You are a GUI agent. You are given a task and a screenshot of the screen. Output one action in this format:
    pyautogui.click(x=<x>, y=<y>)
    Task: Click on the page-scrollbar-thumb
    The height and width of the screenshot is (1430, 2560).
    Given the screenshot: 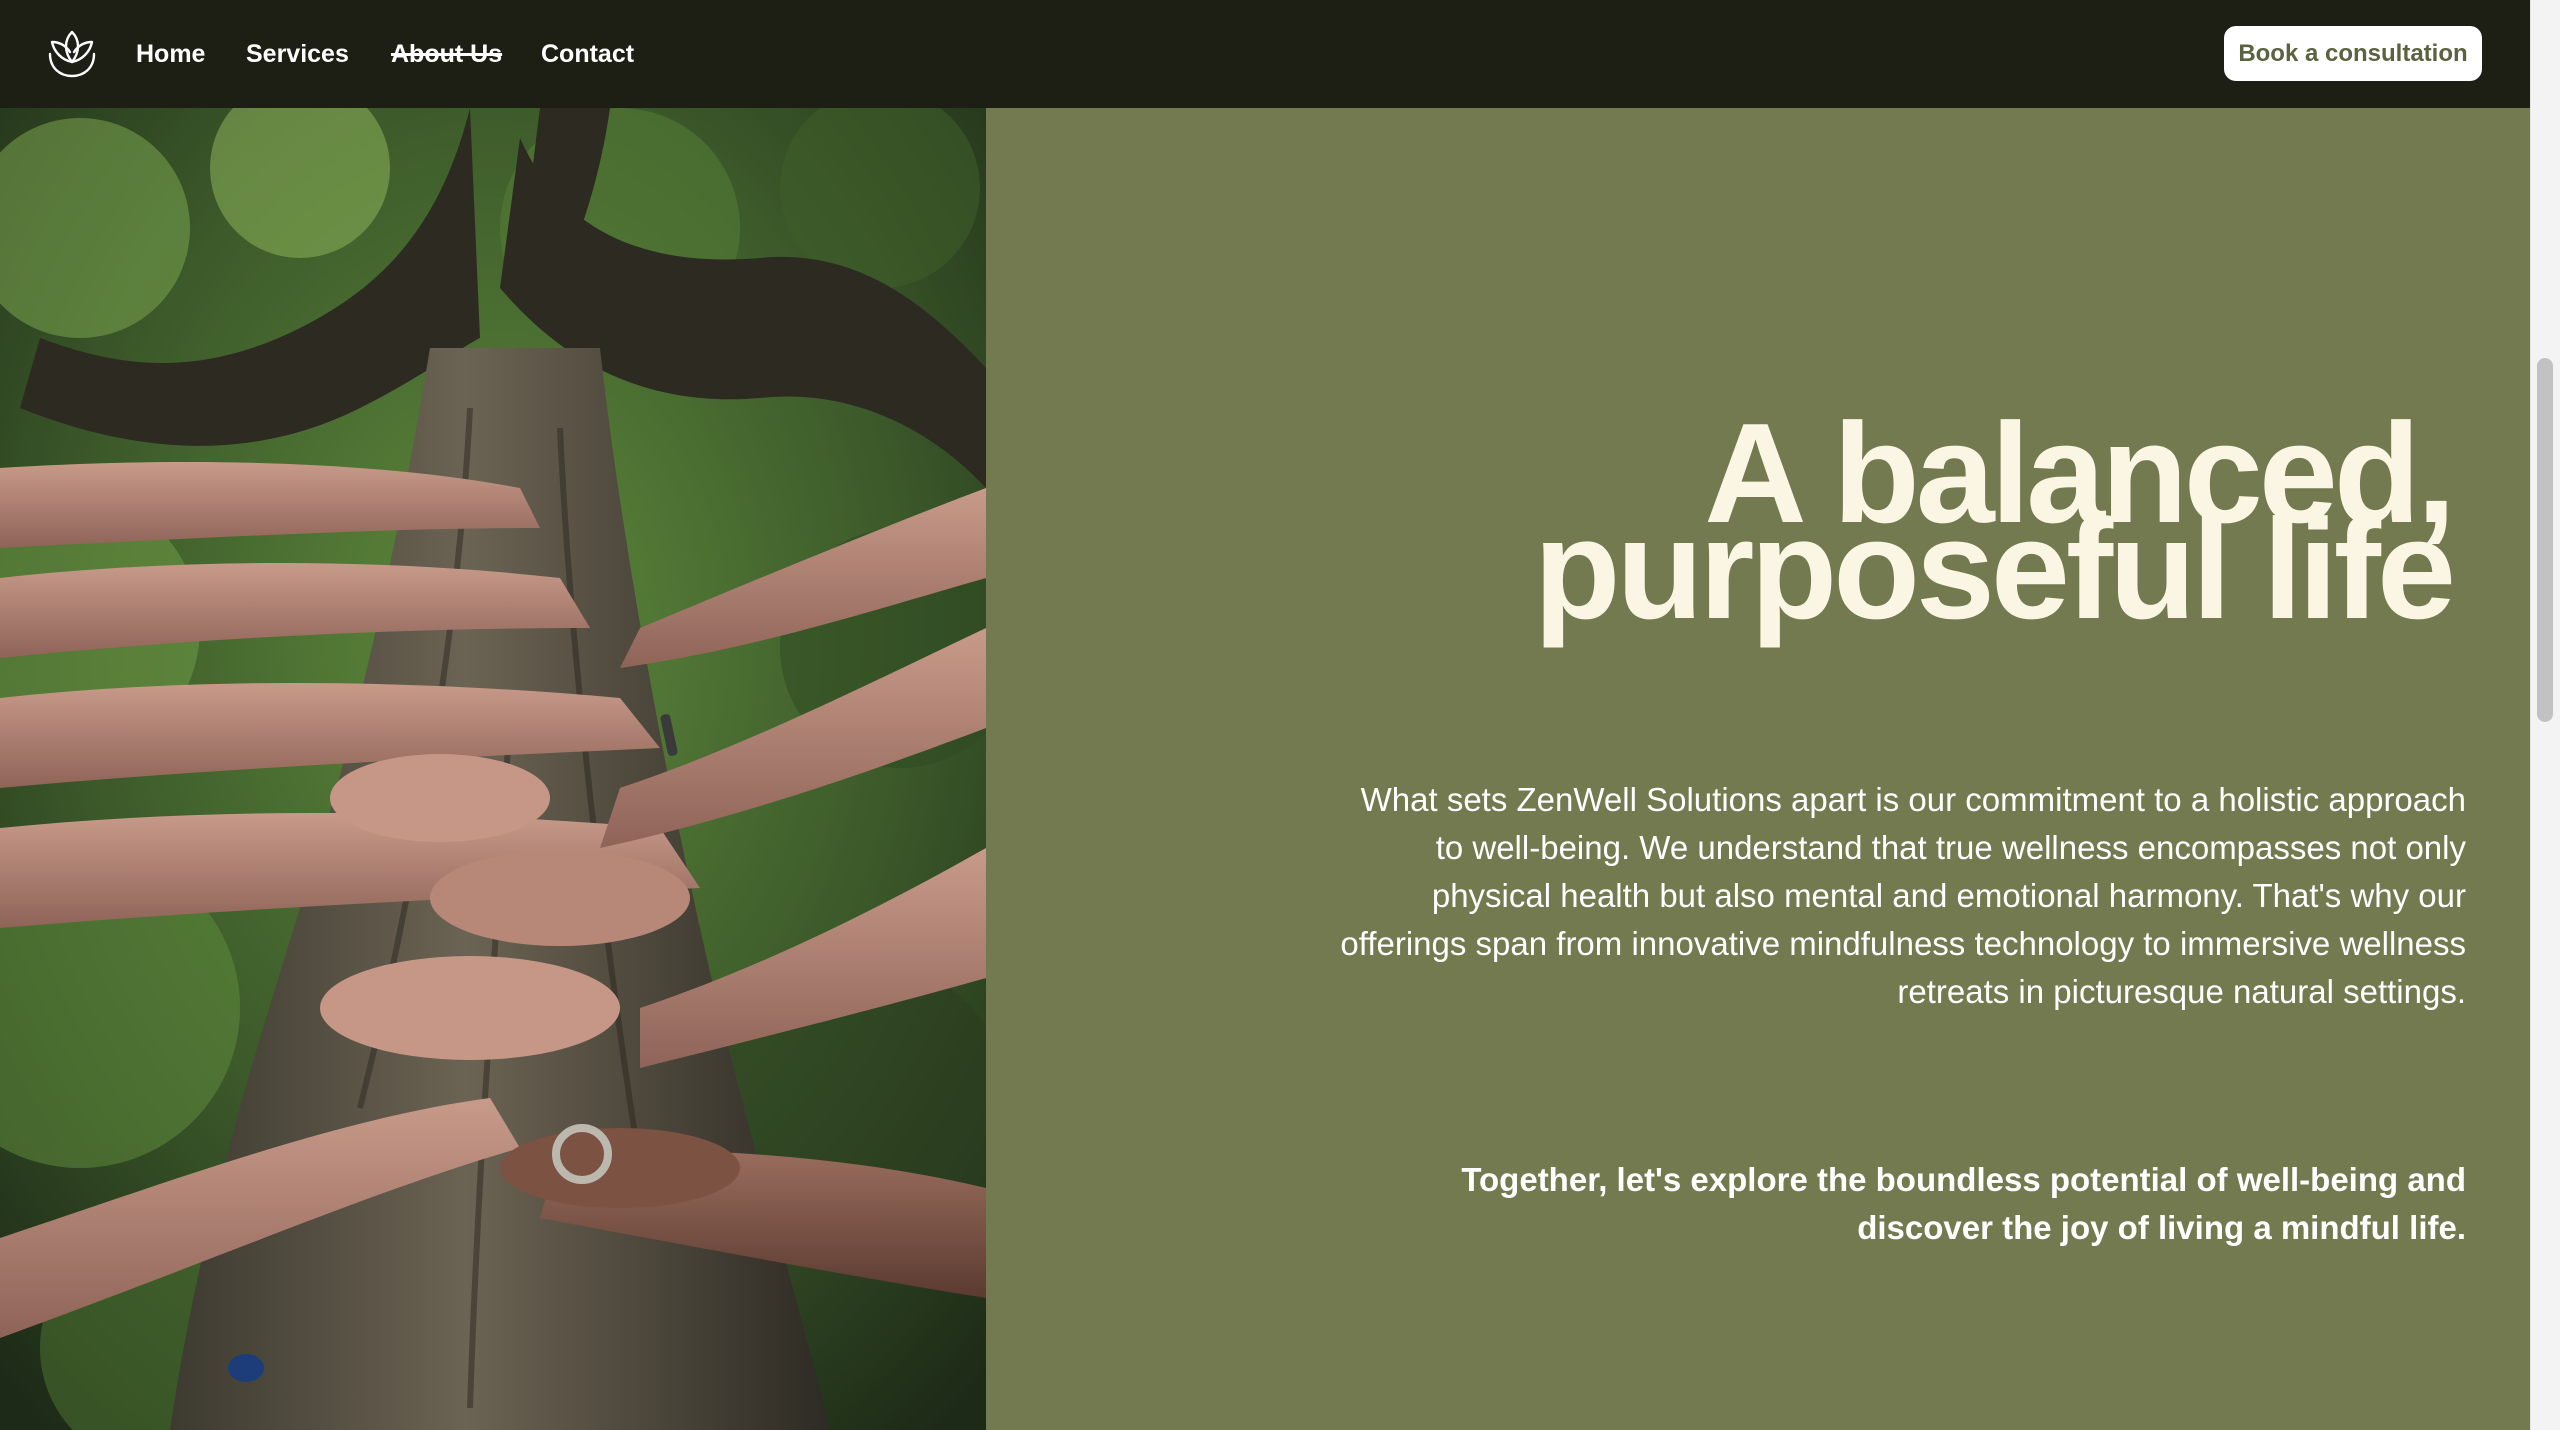 What is the action you would take?
    pyautogui.click(x=2545, y=540)
    